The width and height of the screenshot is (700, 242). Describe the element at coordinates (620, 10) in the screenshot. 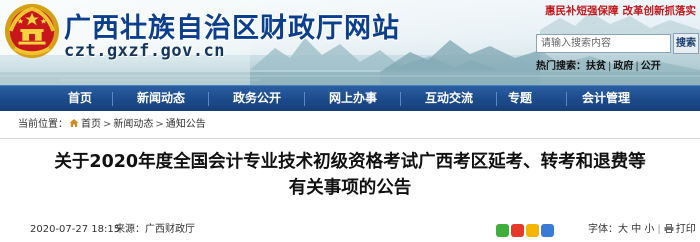

I see `header-slogan: 惠民补短强保障 改革创新抓落实` at that location.